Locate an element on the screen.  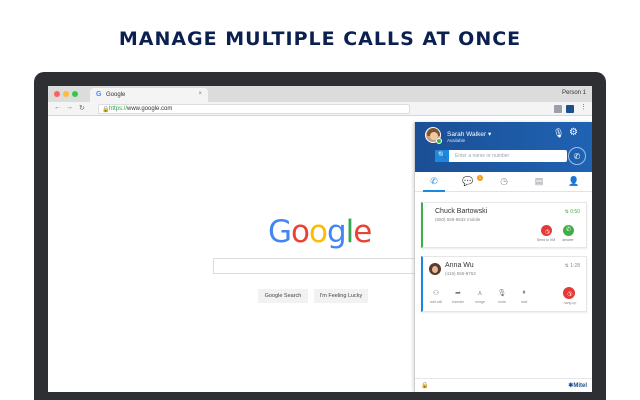
widget-footer: 🔒 ✱Mitel is located at coordinates (503, 385).